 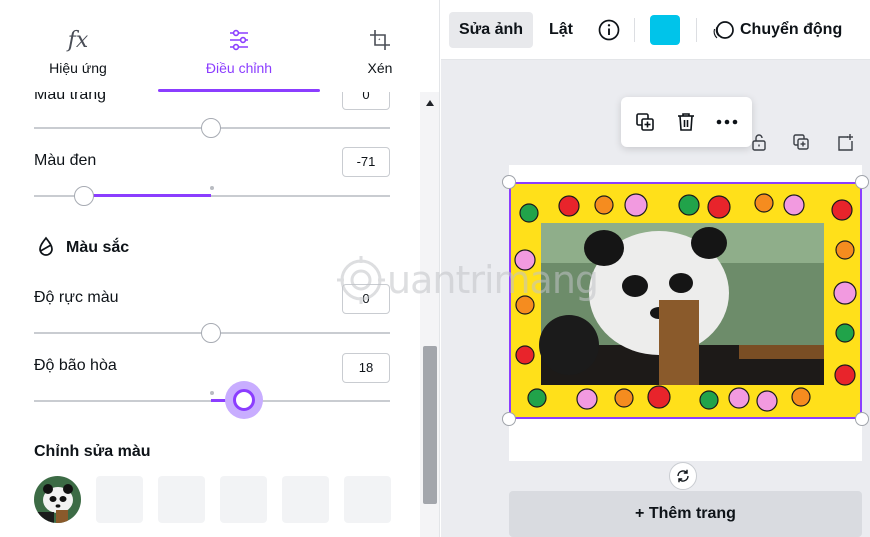 I want to click on trash-icon, so click(x=686, y=122).